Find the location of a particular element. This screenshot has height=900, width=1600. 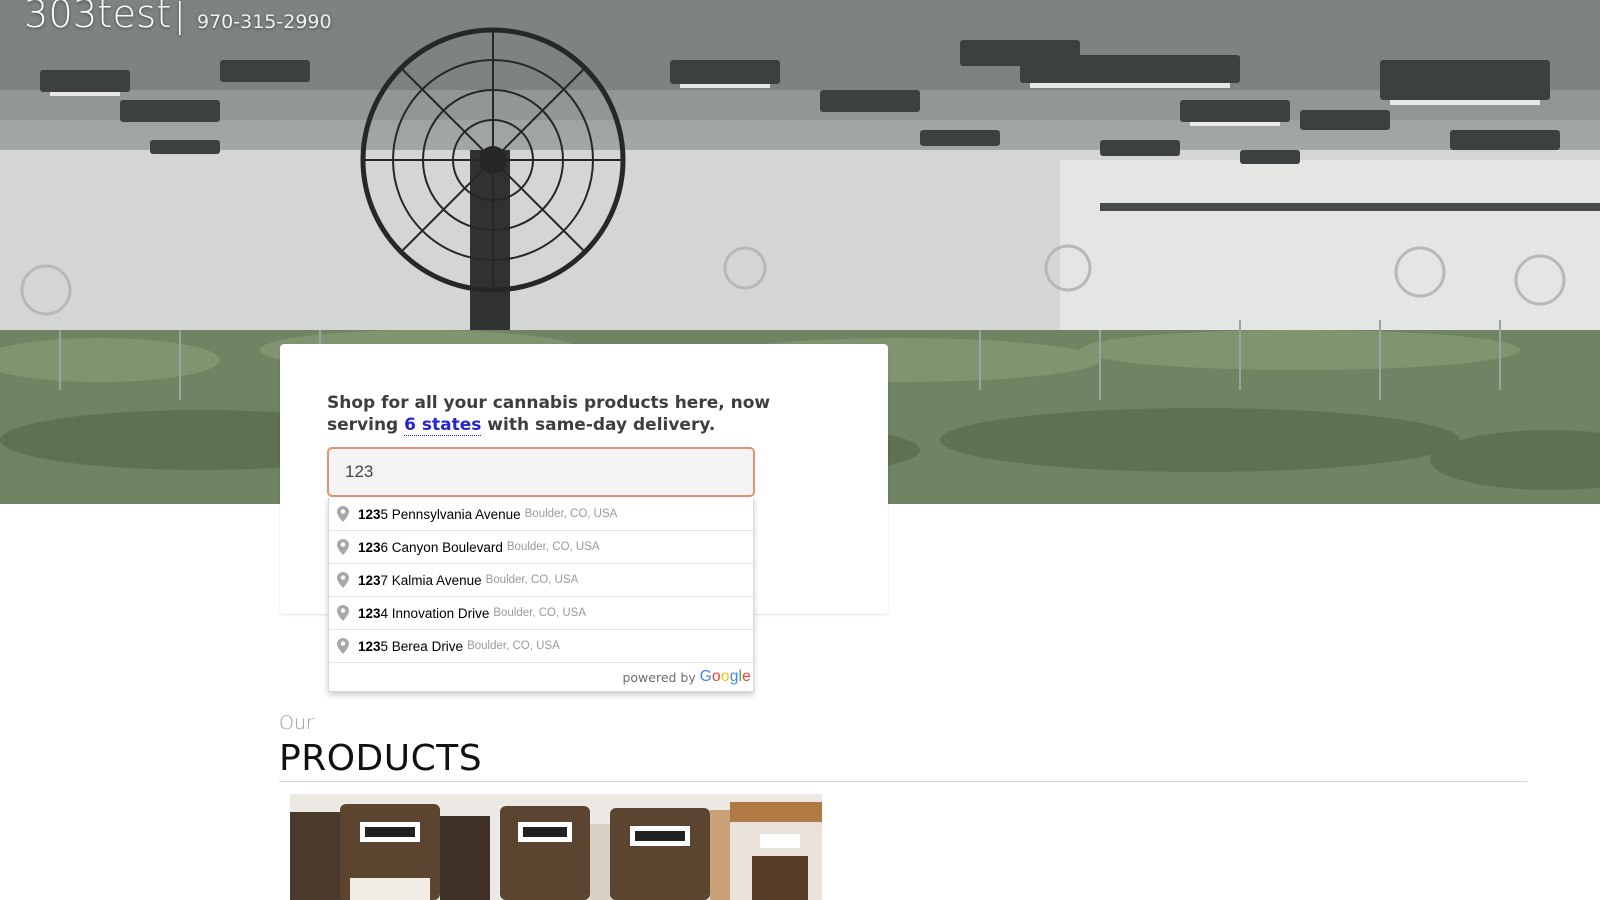

google-letter: e is located at coordinates (746, 676).